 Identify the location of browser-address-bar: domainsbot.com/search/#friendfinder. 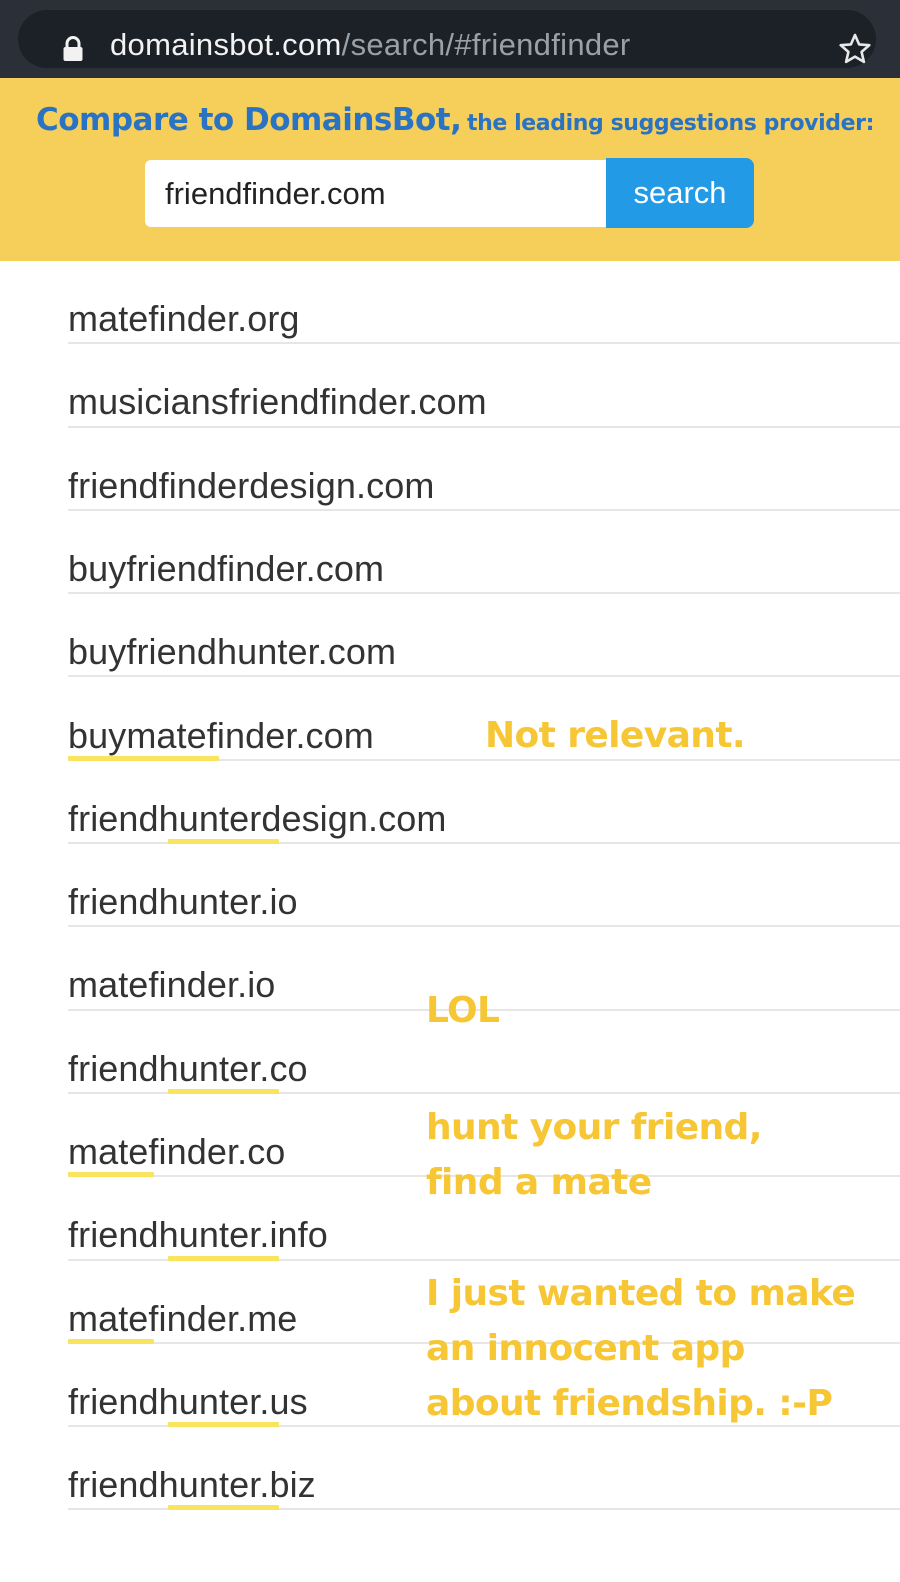
(450, 39).